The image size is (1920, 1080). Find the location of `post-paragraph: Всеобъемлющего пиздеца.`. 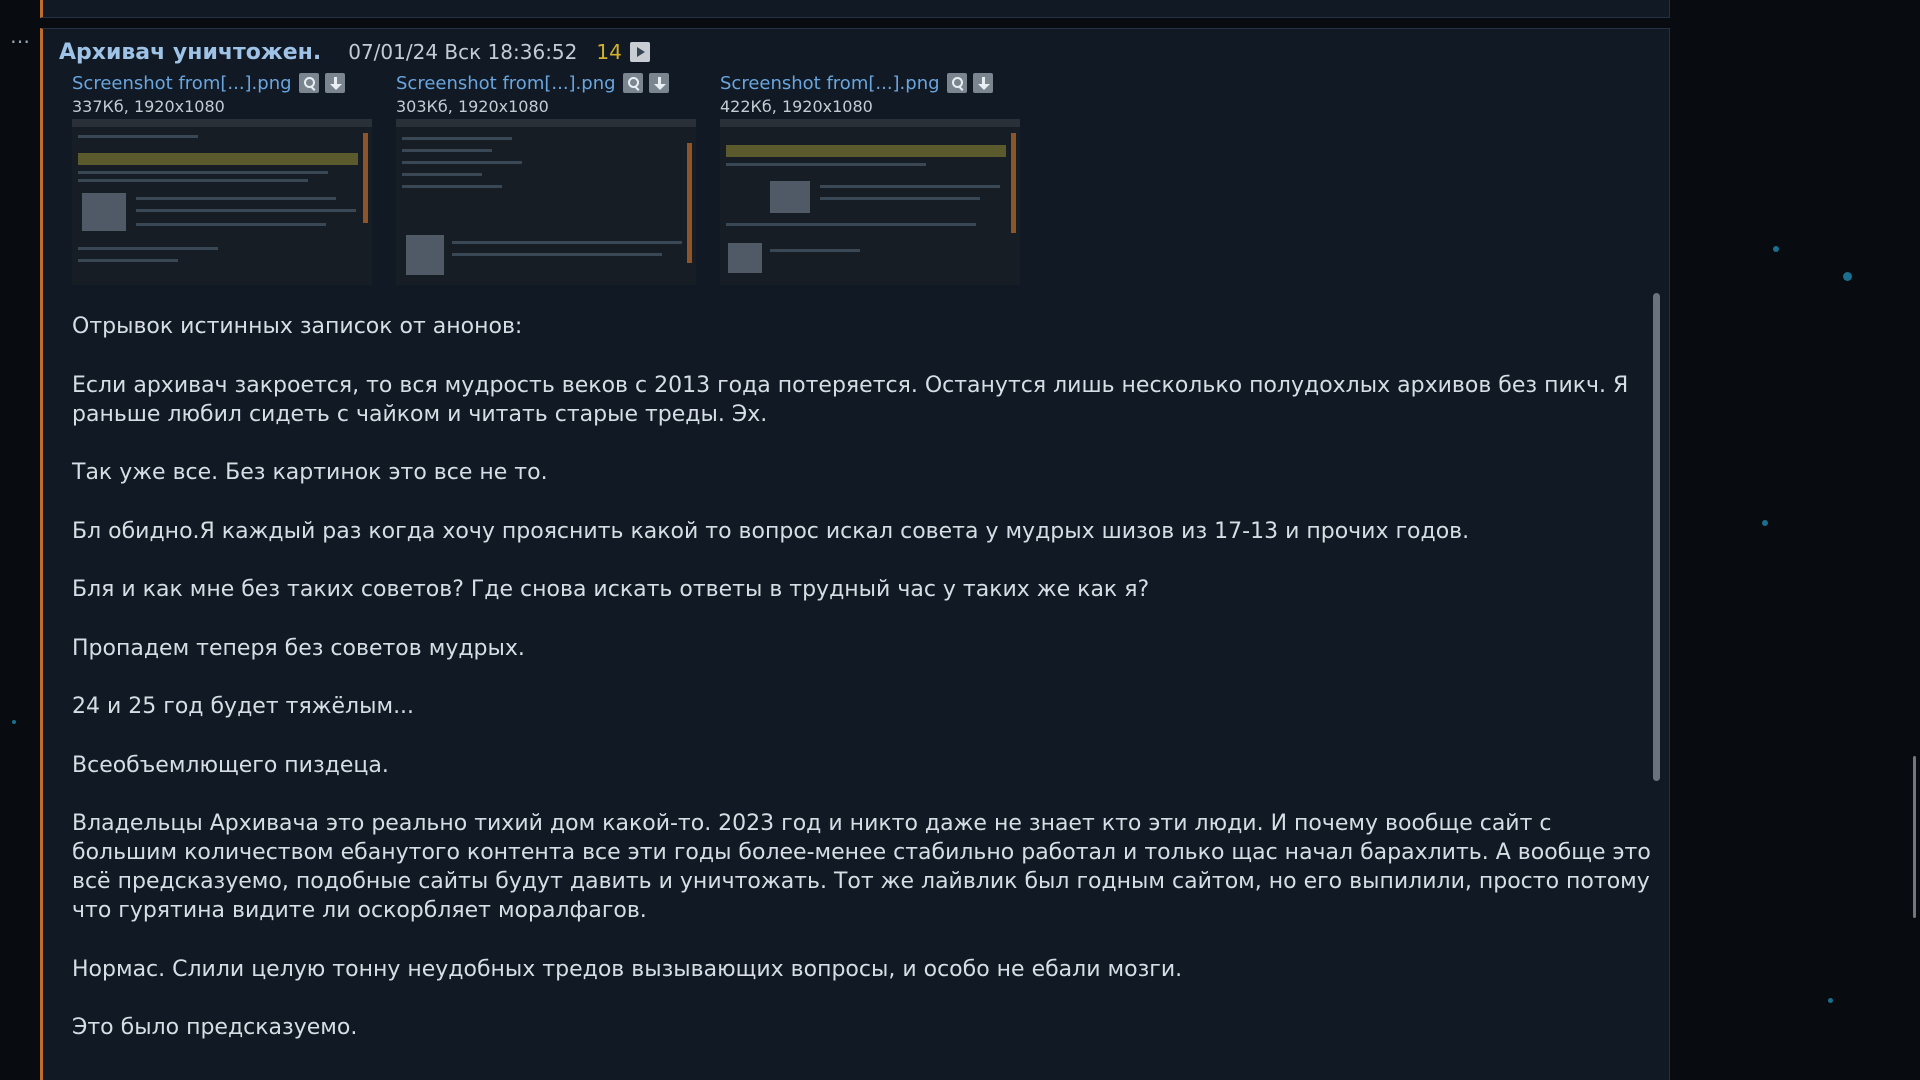

post-paragraph: Всеобъемлющего пиздеца. is located at coordinates (230, 765).